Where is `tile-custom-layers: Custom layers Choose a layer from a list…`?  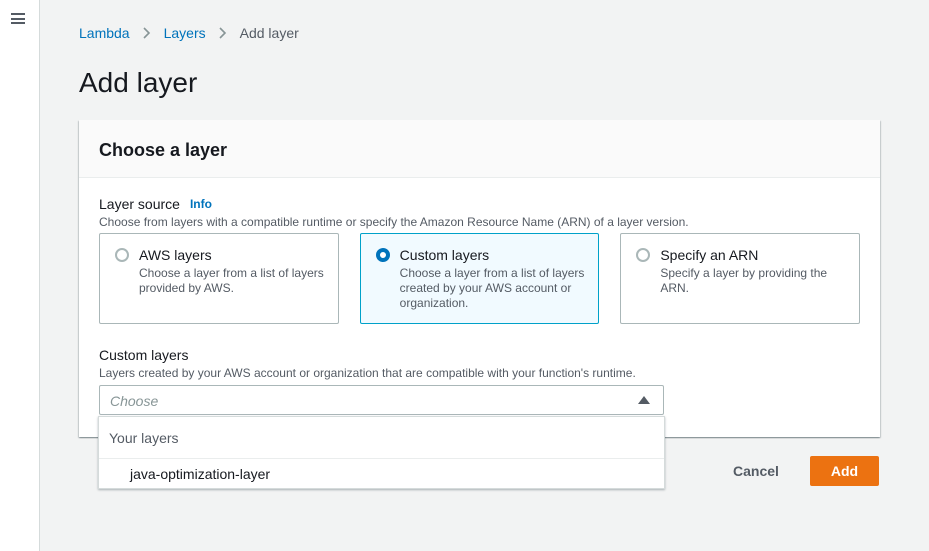
tile-custom-layers: Custom layers Choose a layer from a list… is located at coordinates (479, 278).